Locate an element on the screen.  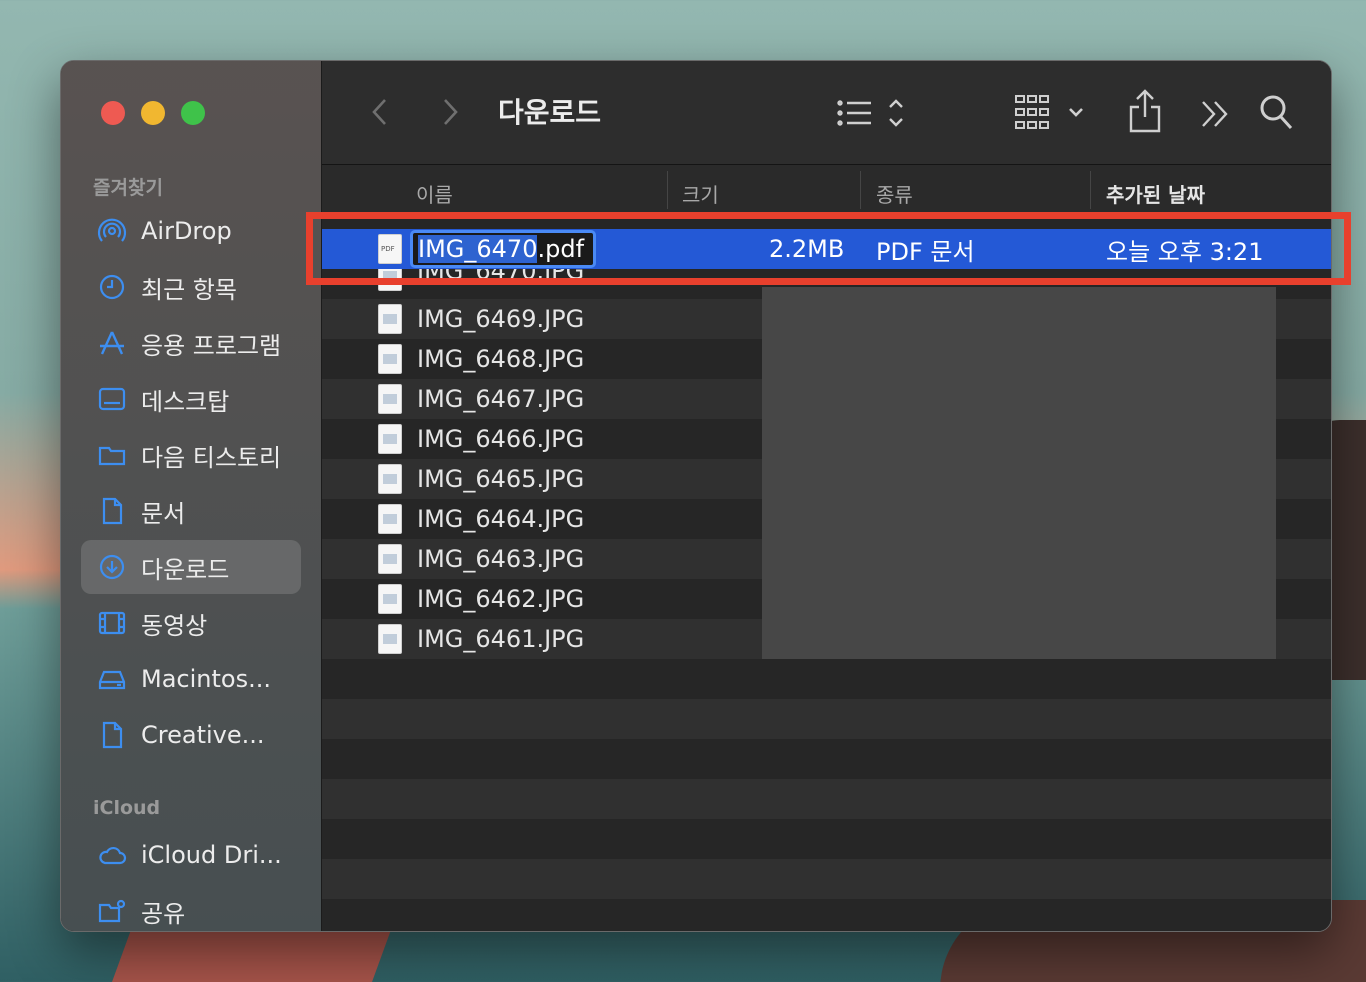
file-icon is located at coordinates (112, 735).